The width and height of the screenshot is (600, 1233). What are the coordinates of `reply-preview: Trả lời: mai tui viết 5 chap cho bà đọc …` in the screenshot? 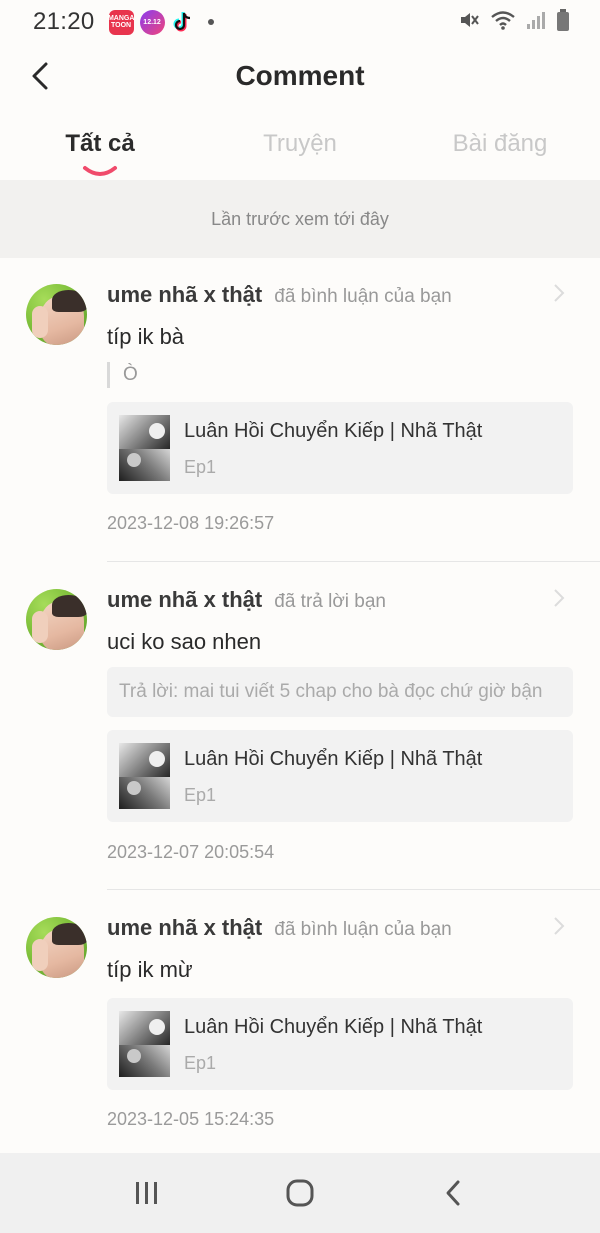 It's located at (340, 692).